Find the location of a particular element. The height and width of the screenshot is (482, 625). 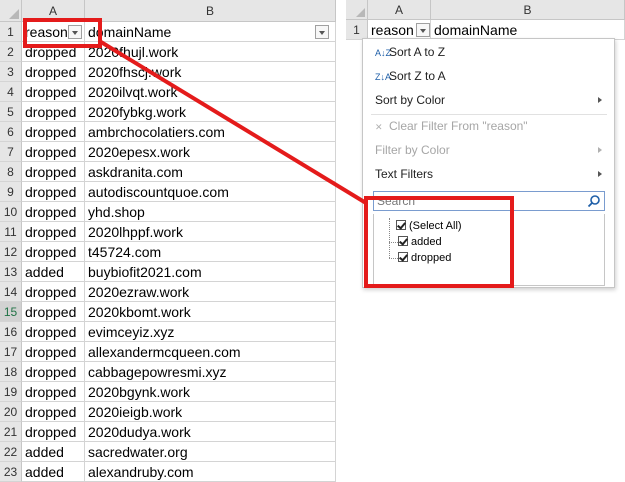

table-row: 14 dropped 2020ezraw.work is located at coordinates (168, 292).